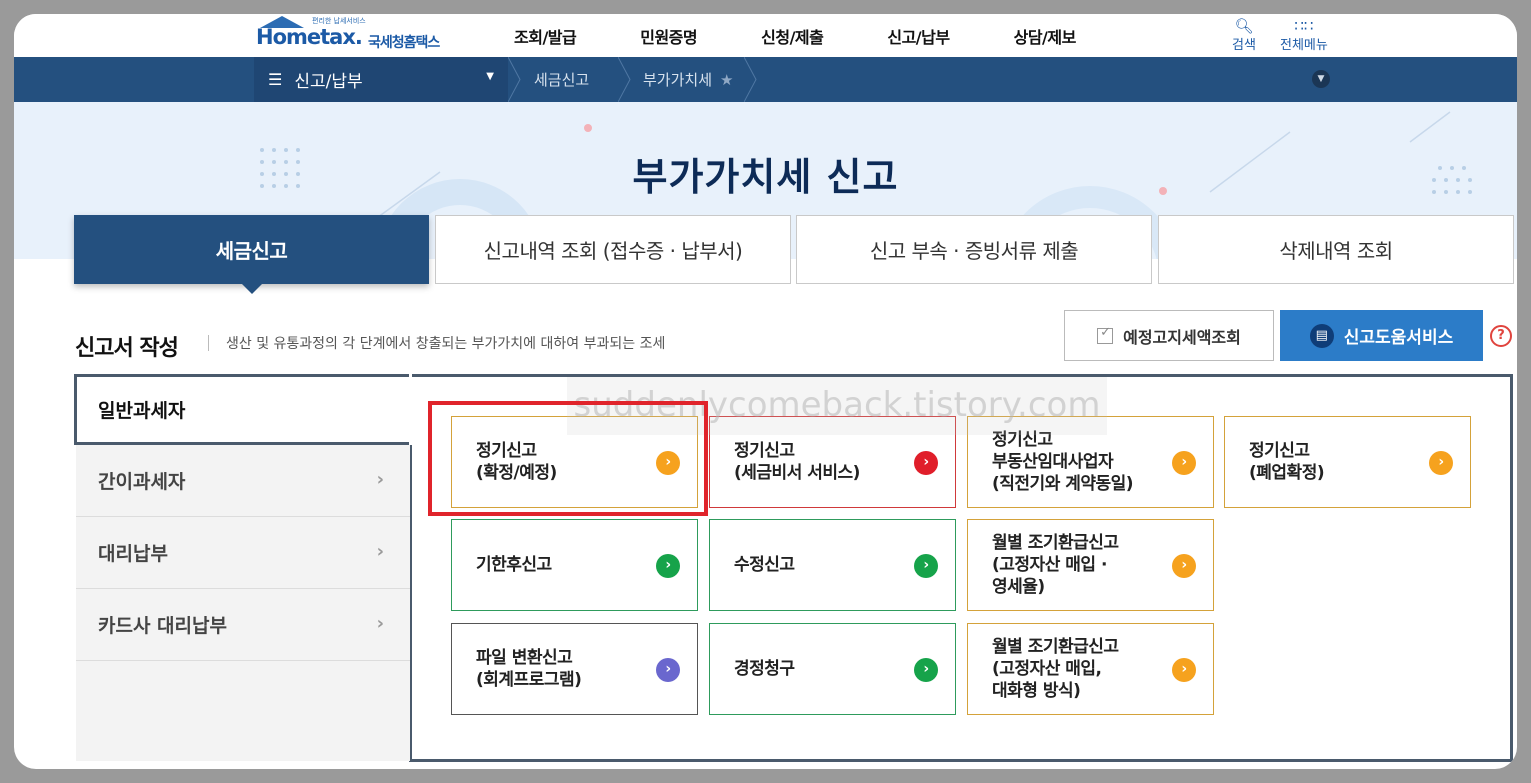 Image resolution: width=1531 pixels, height=783 pixels. I want to click on section-description: 생산 및 유통과정의 각 단계에서 창출되는 부가가치에 대하여 부과되는 조세, so click(446, 344).